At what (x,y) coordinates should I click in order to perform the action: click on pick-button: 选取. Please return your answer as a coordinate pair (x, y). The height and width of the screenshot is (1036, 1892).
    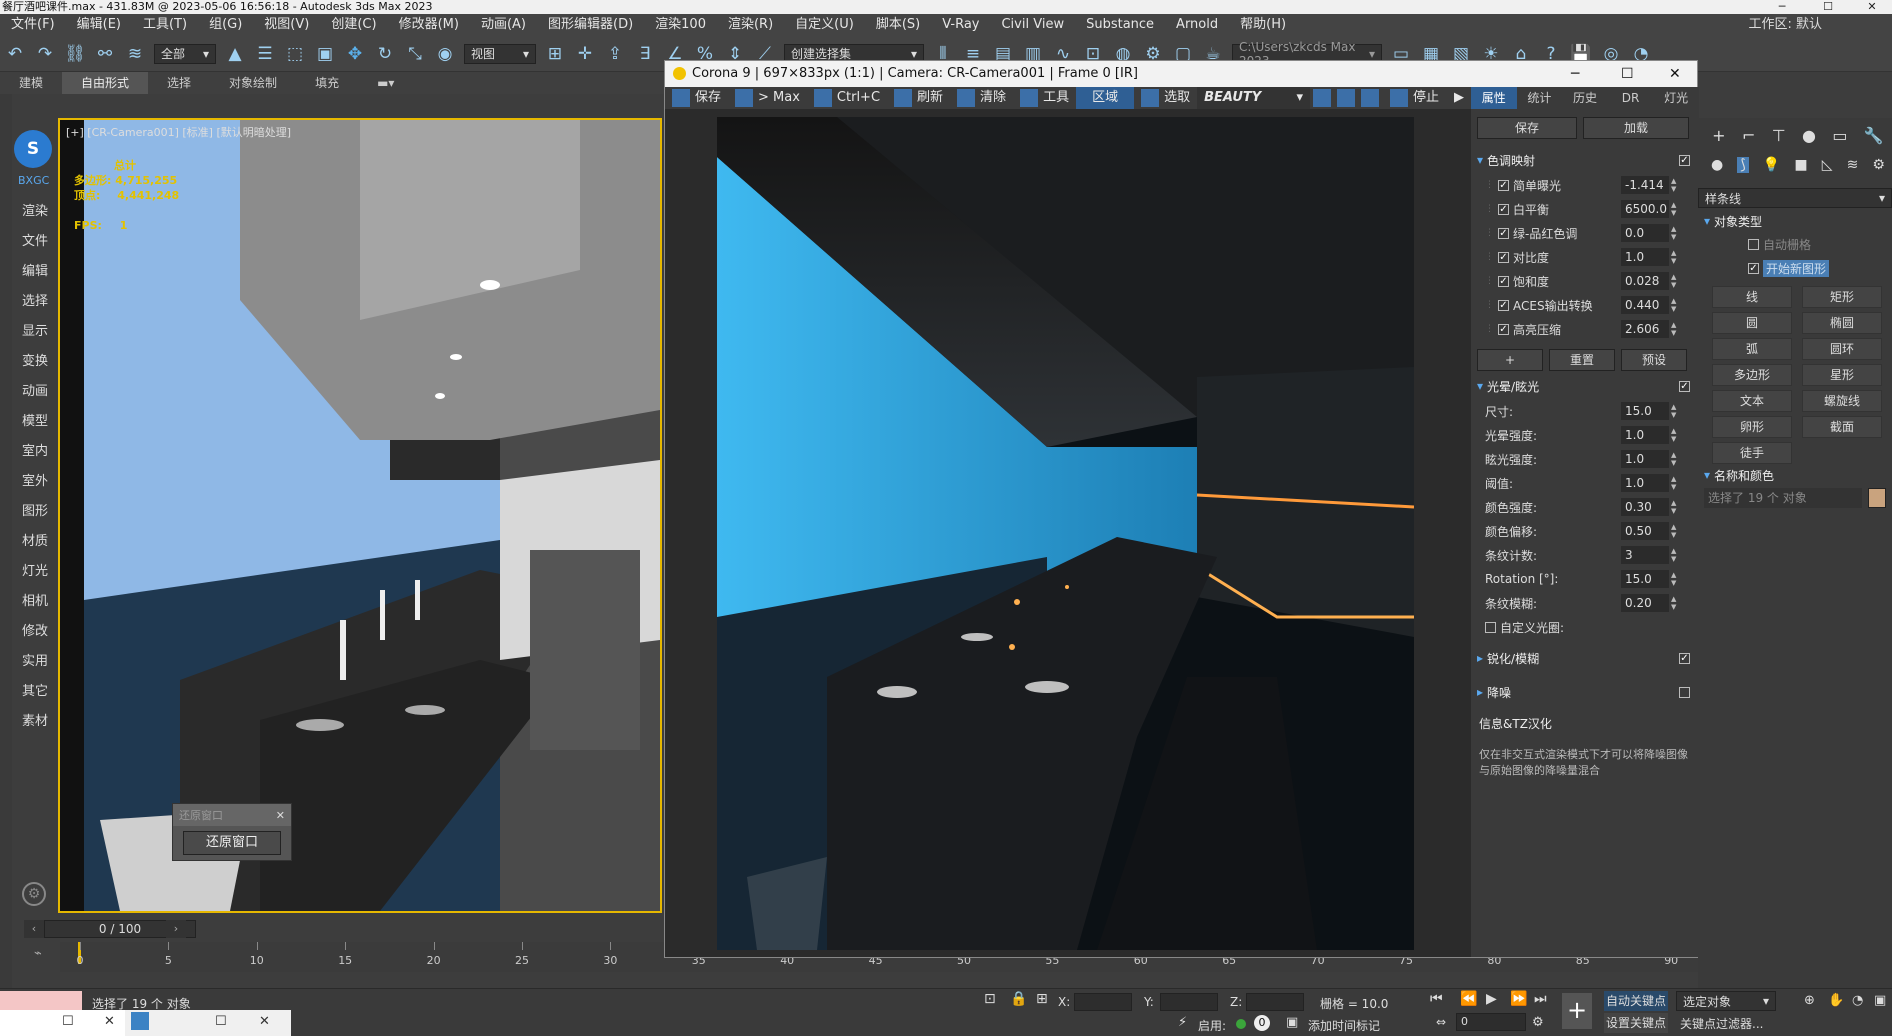
    Looking at the image, I should click on (1165, 98).